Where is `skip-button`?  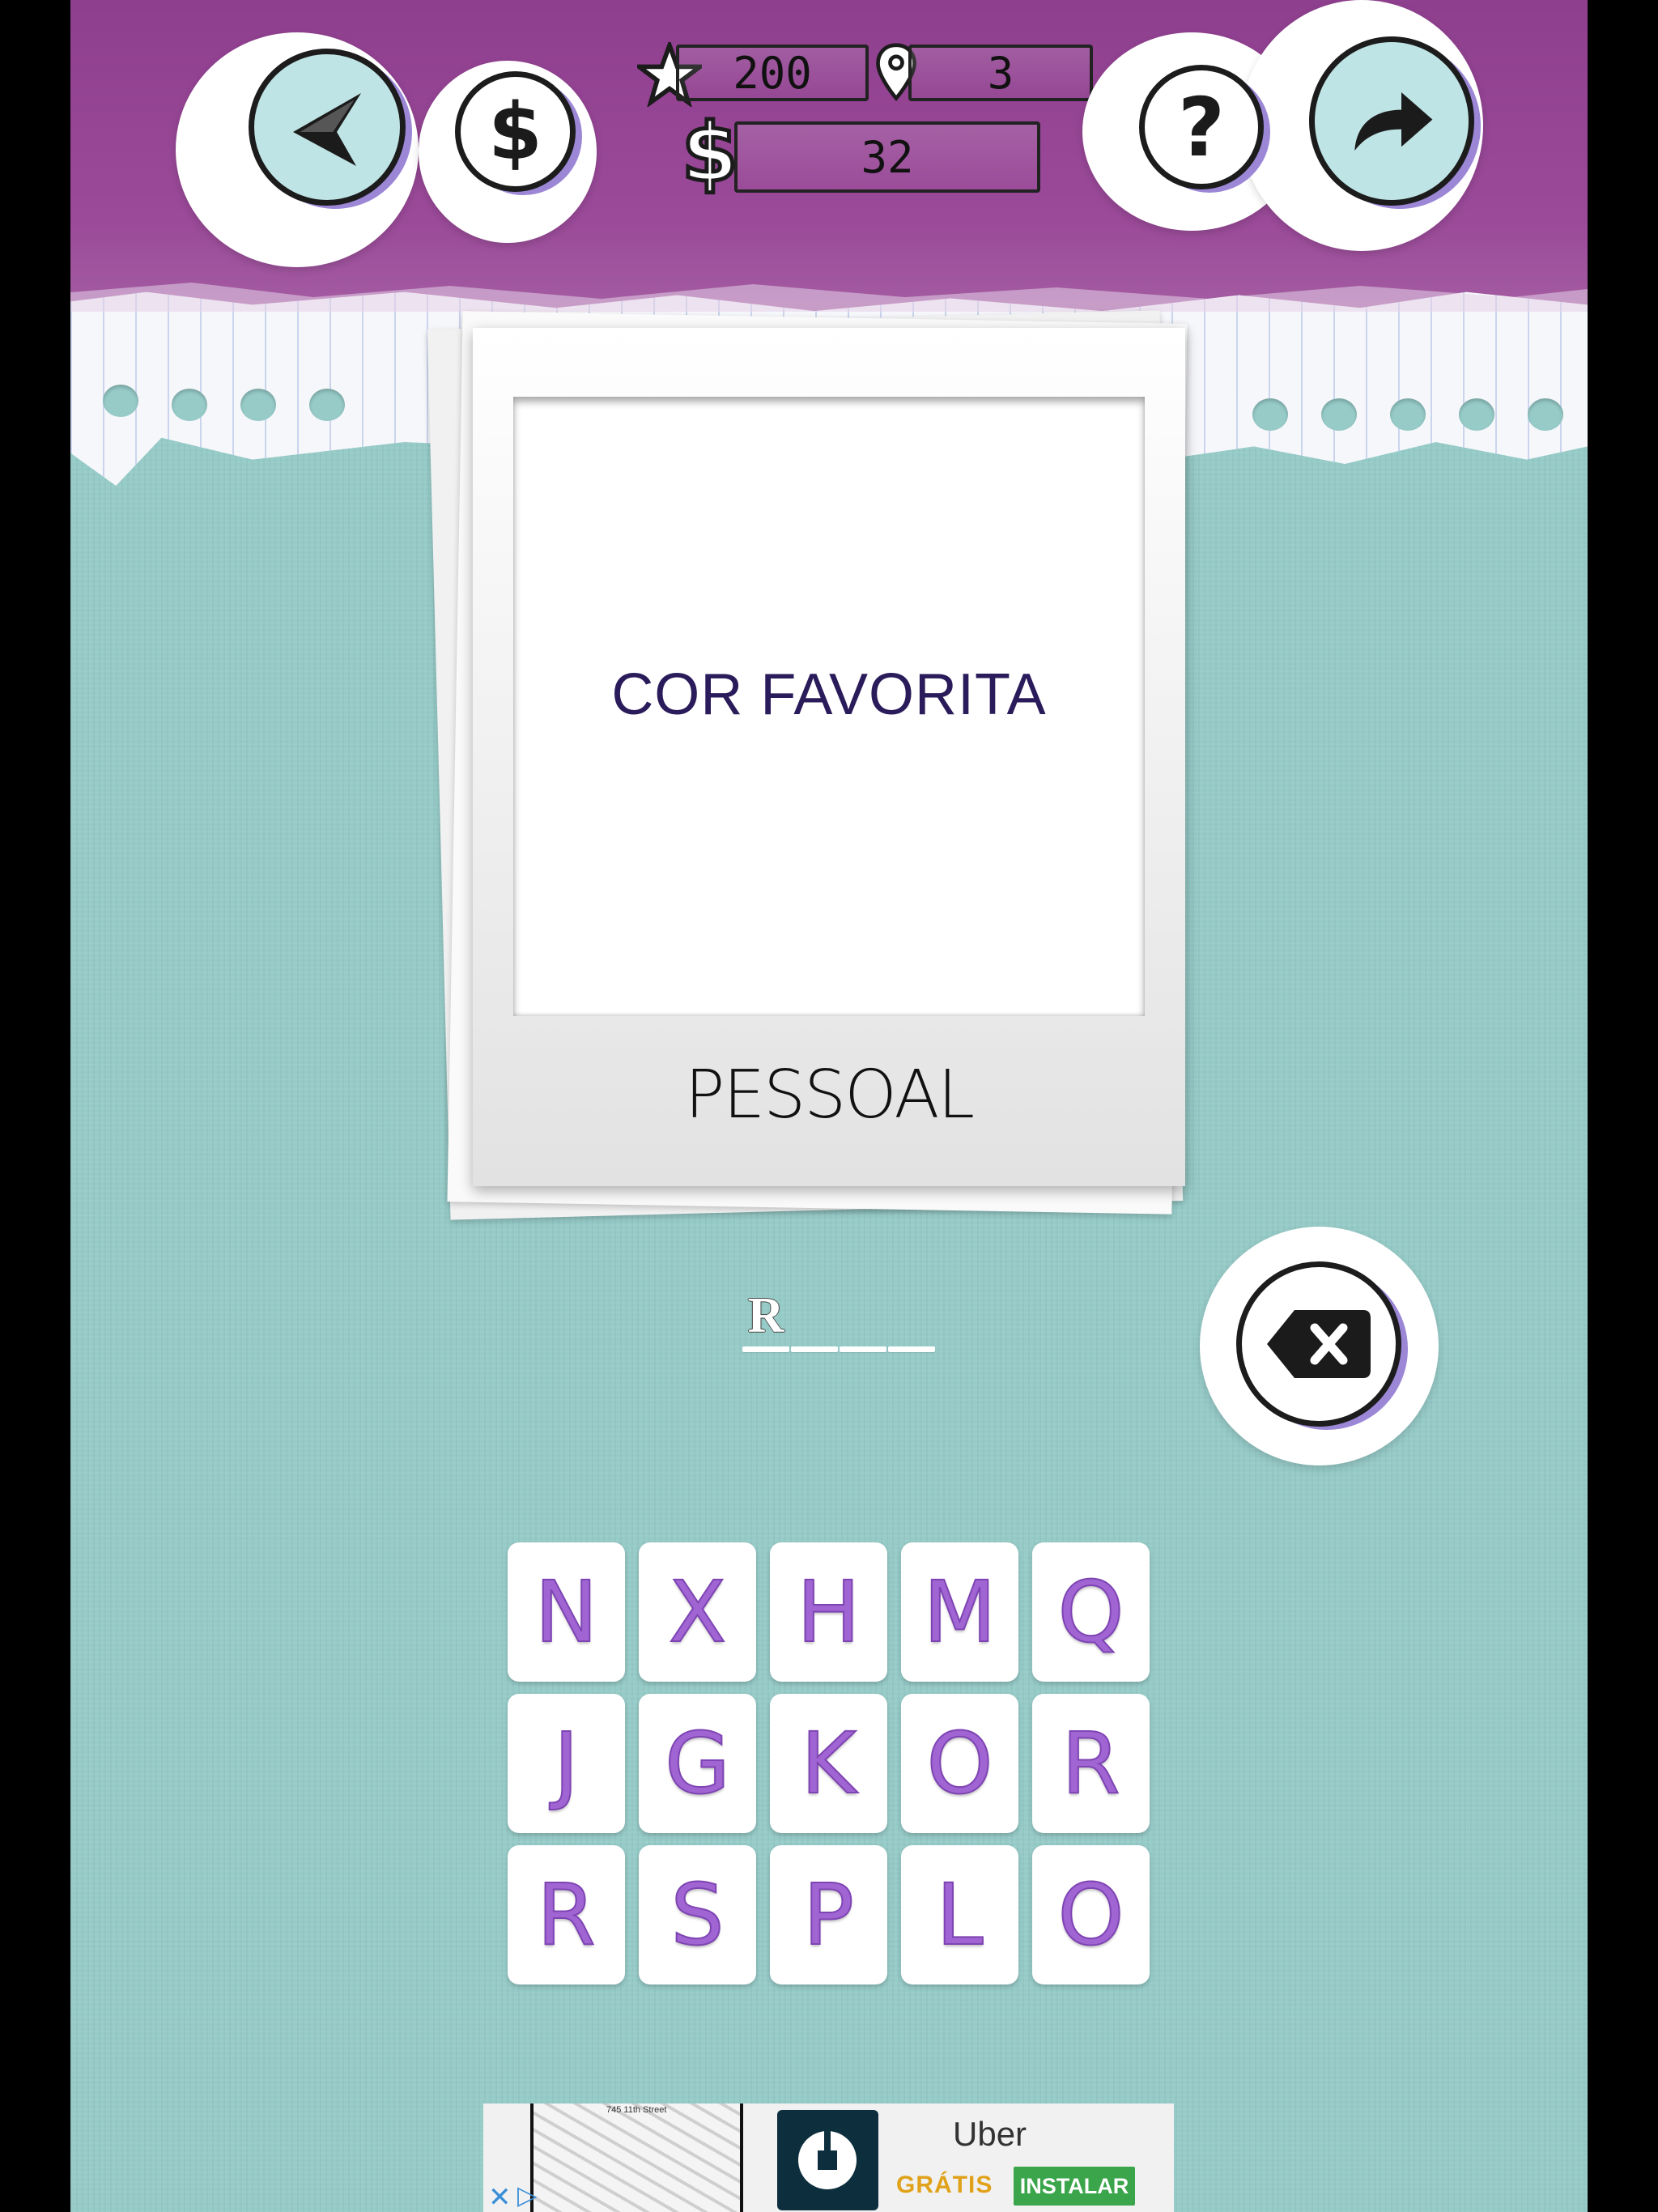 skip-button is located at coordinates (1391, 121).